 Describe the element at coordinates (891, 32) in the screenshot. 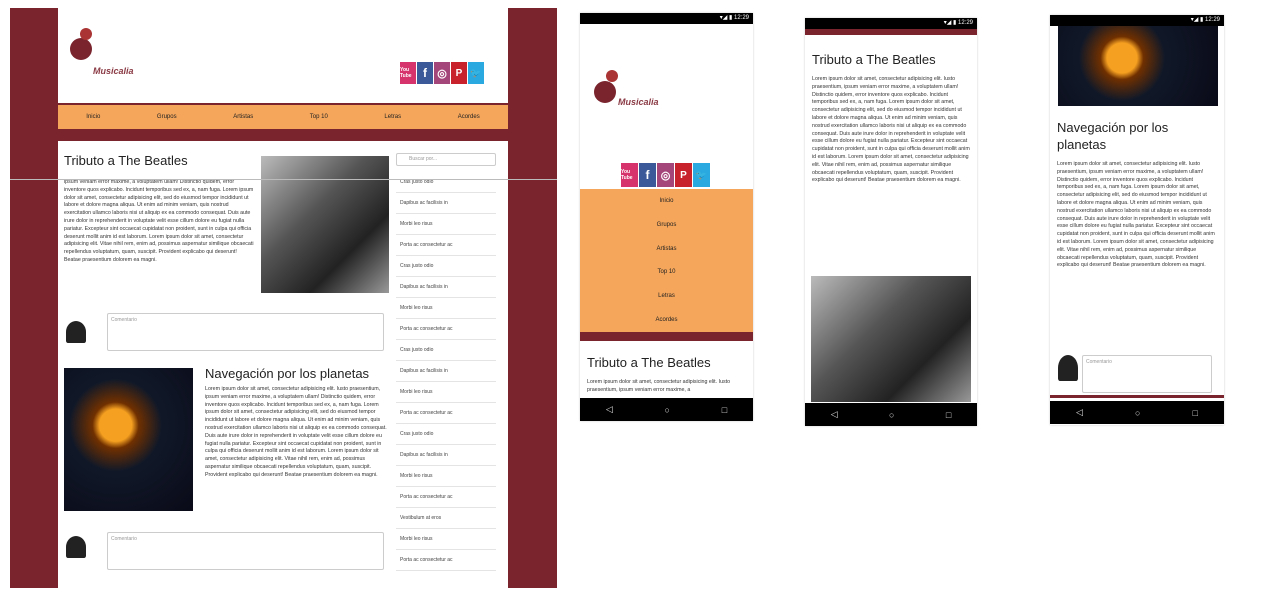

I see `top-bar` at that location.